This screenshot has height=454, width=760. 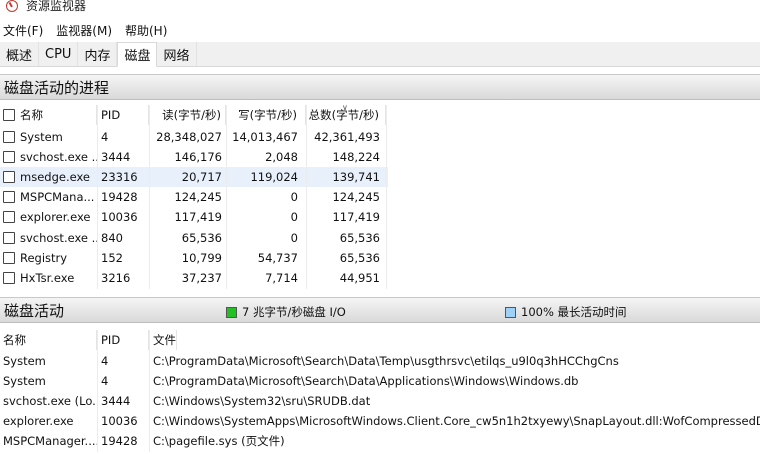 I want to click on table-row: HxTsr.exe 3216 37,237 7,714 44,951, so click(x=193, y=278).